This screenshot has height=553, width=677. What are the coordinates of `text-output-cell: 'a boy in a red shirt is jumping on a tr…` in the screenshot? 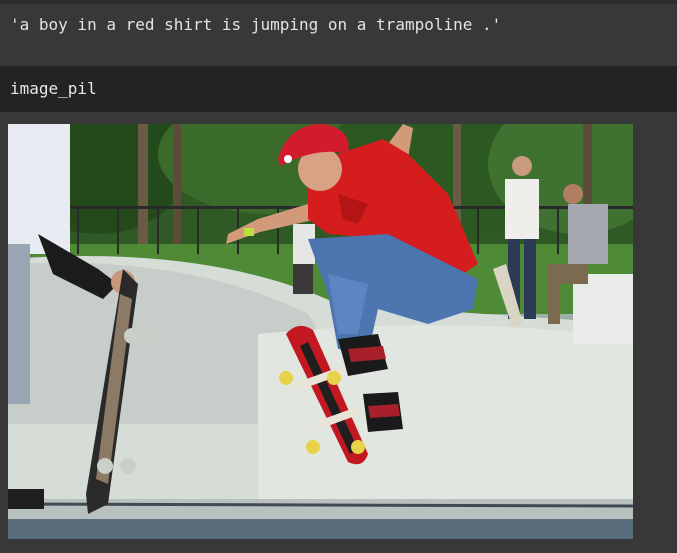 It's located at (338, 33).